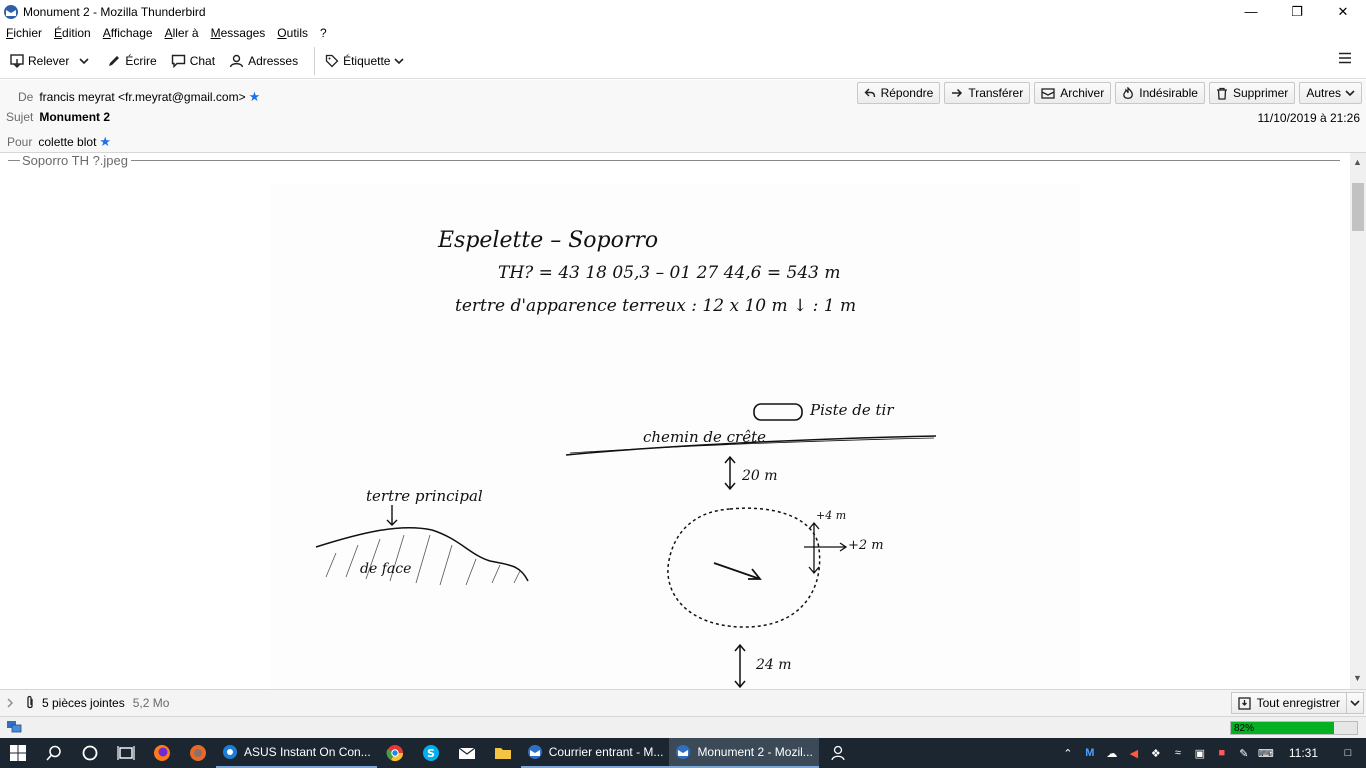  Describe the element at coordinates (1358, 207) in the screenshot. I see `scroll-thumb` at that location.